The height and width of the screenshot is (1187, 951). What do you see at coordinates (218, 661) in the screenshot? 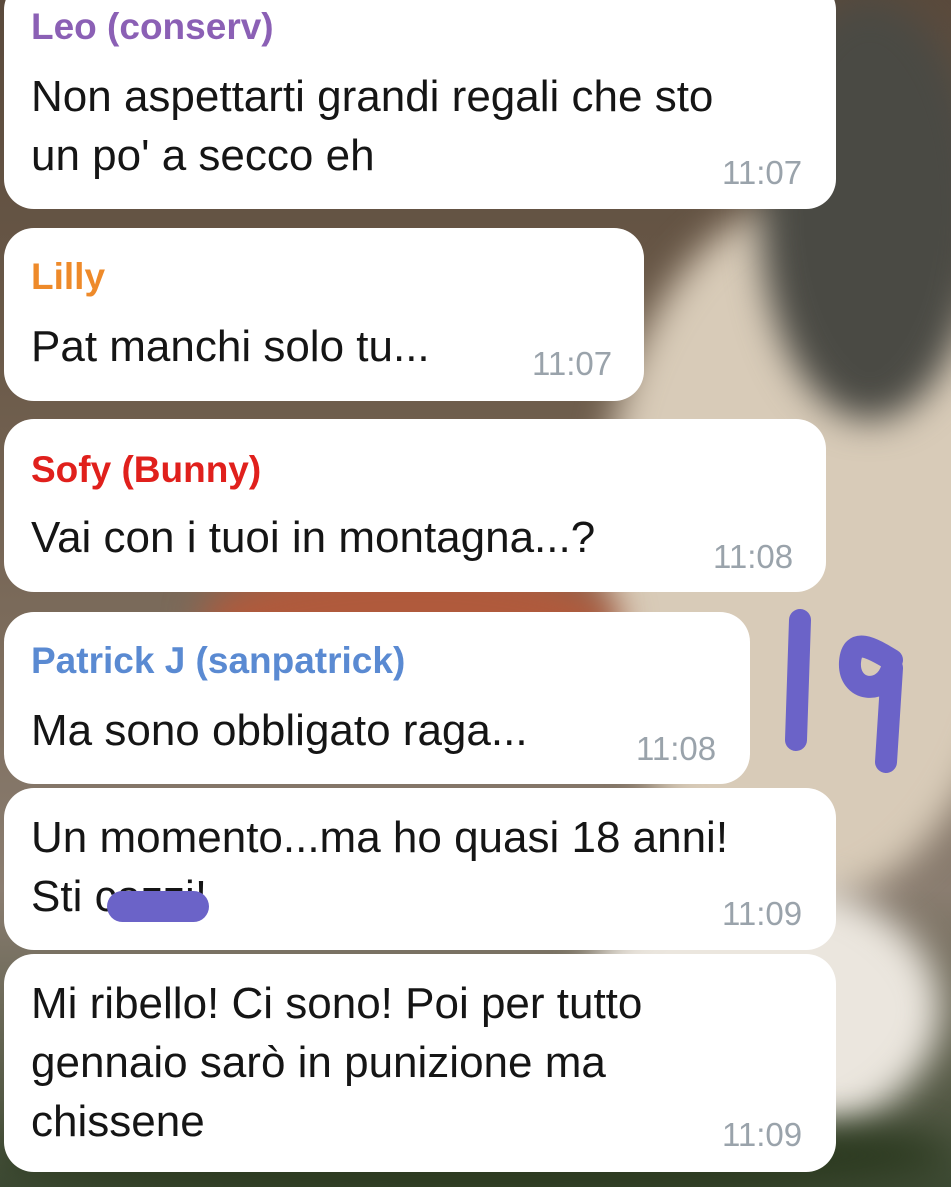
I see `sender-name: Patrick J (sanpatrick)` at bounding box center [218, 661].